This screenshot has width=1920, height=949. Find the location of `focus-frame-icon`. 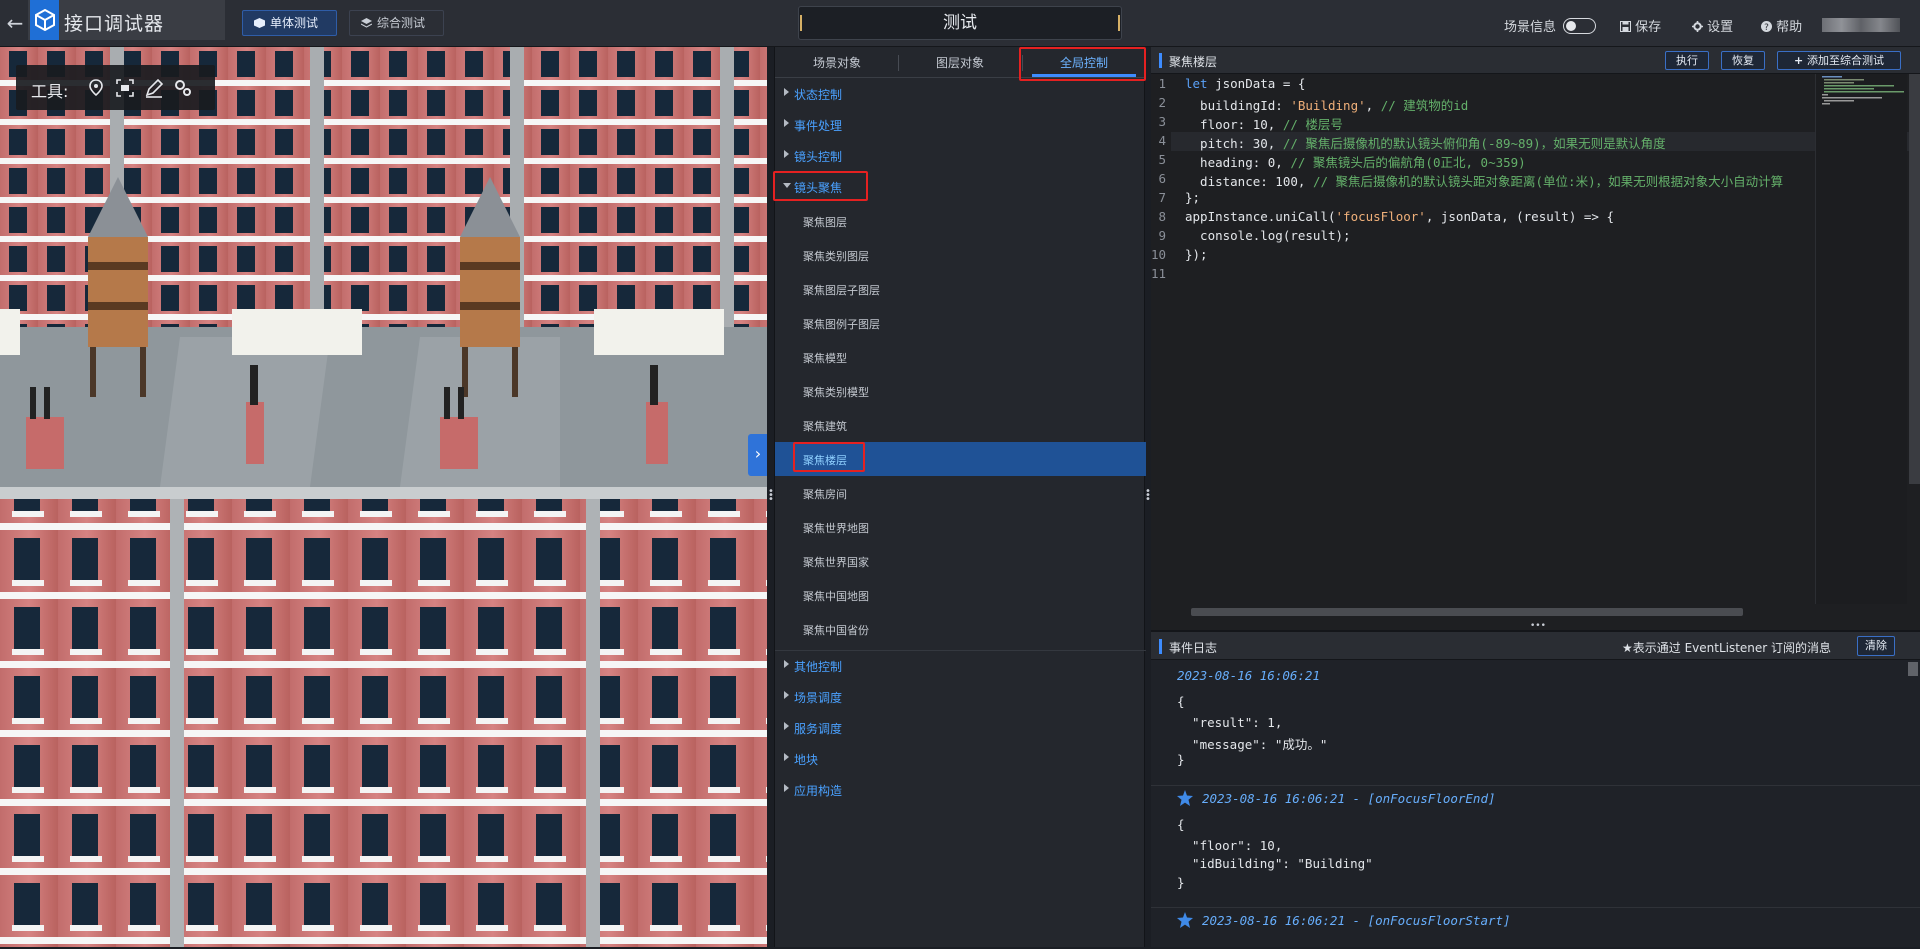

focus-frame-icon is located at coordinates (125, 88).